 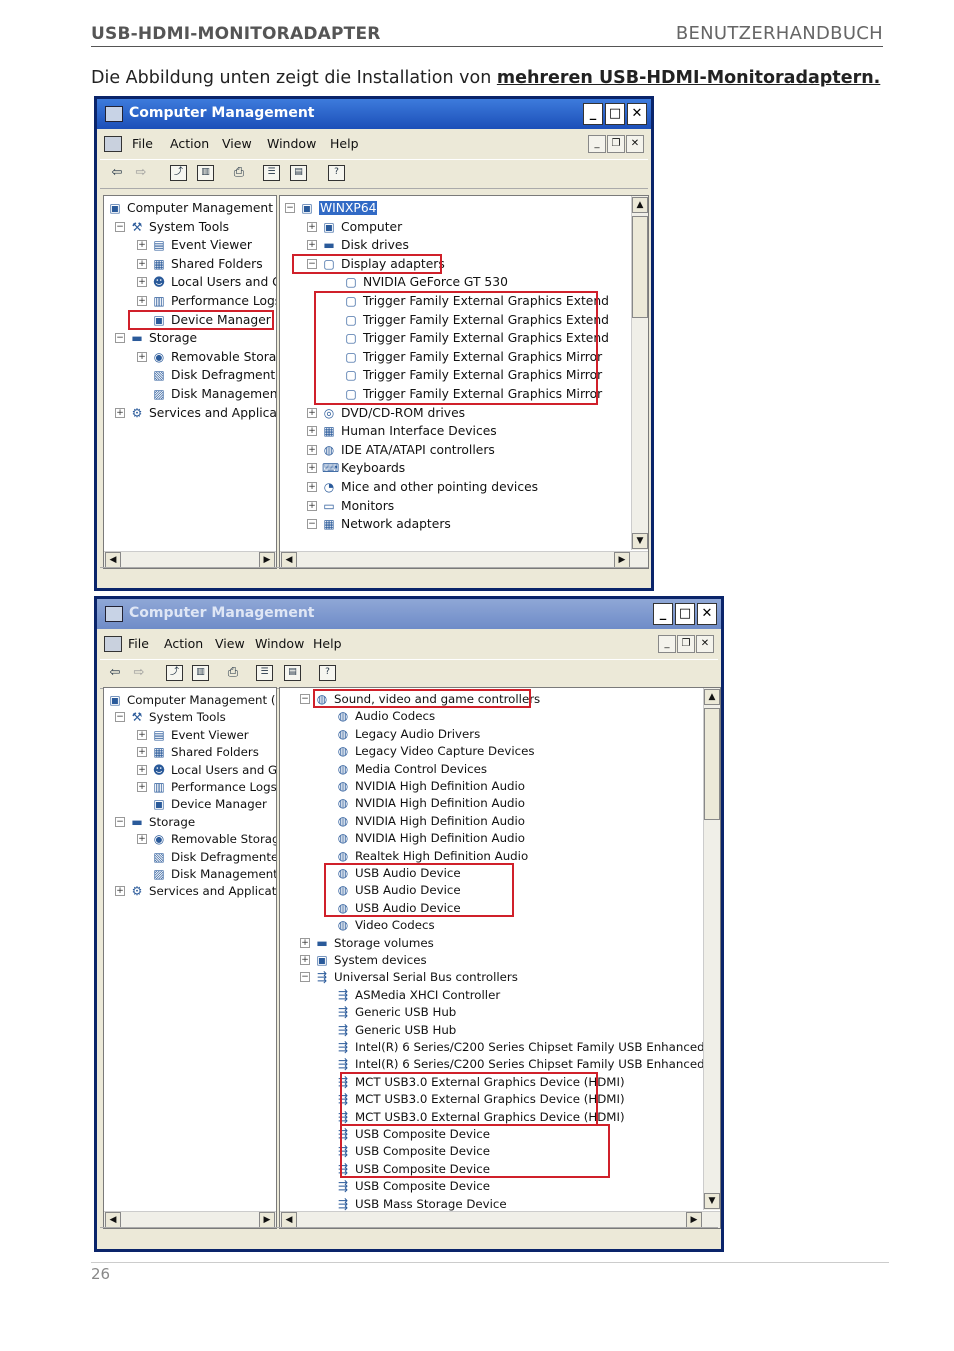 I want to click on tree-item: Legacy Video Capture Devices, so click(x=445, y=751).